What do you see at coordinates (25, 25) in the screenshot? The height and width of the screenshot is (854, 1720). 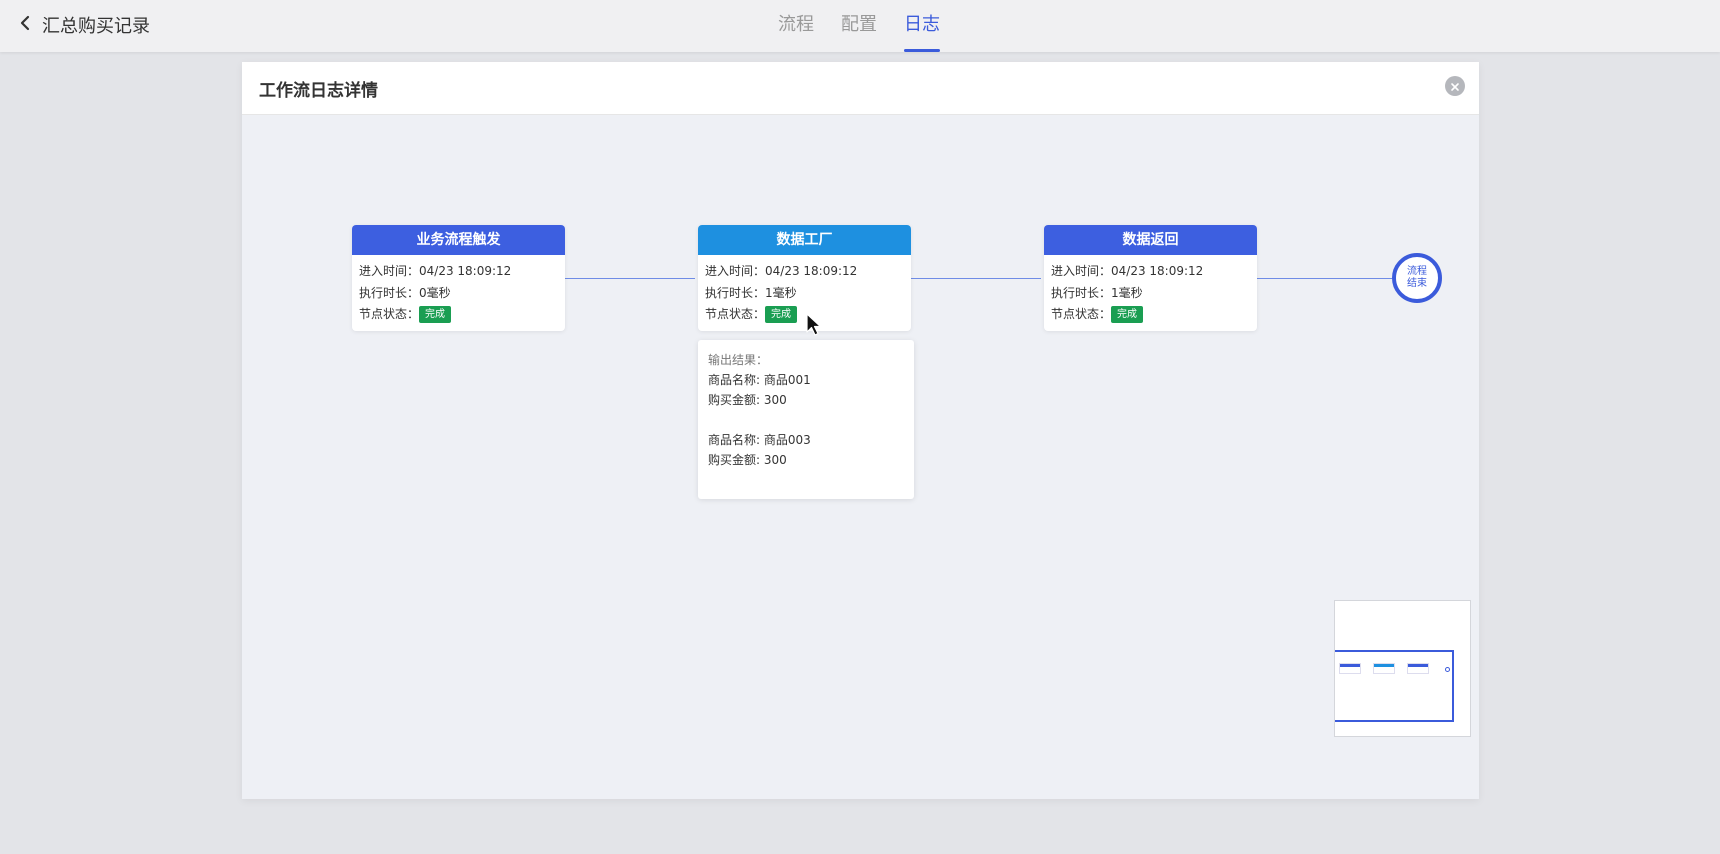 I see `chevron-left-icon` at bounding box center [25, 25].